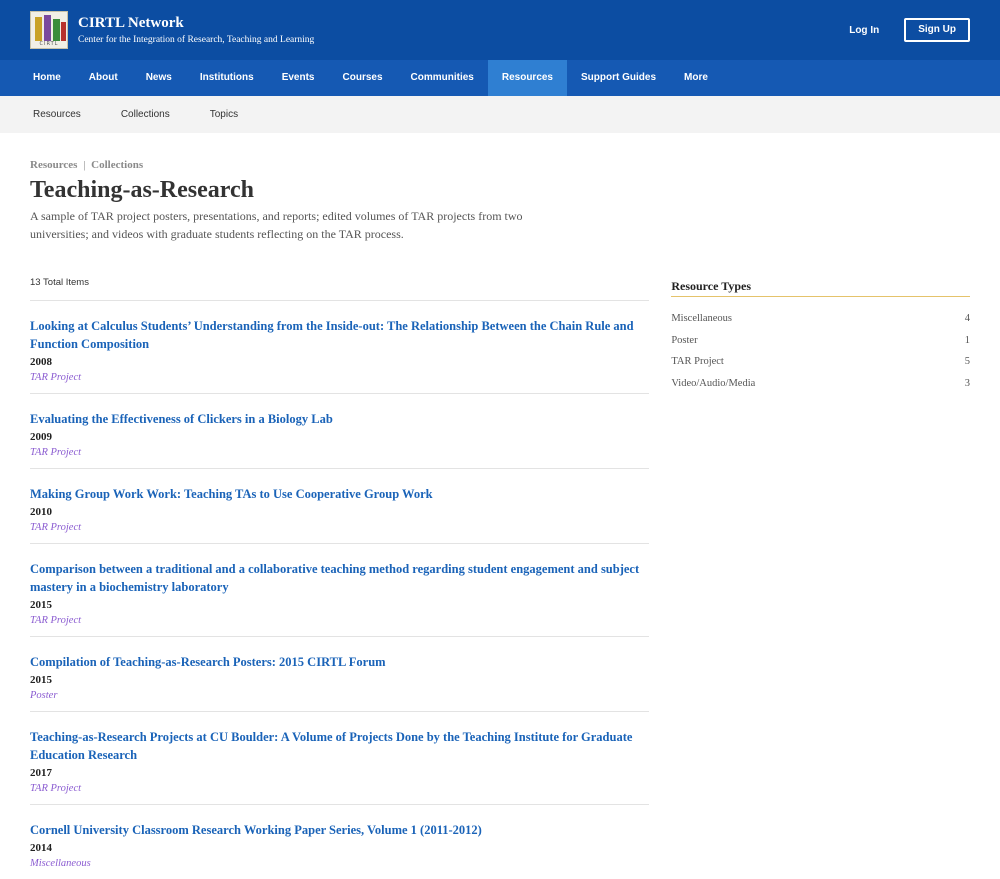 The width and height of the screenshot is (1000, 879). What do you see at coordinates (298, 78) in the screenshot?
I see `nav-item-events: Events` at bounding box center [298, 78].